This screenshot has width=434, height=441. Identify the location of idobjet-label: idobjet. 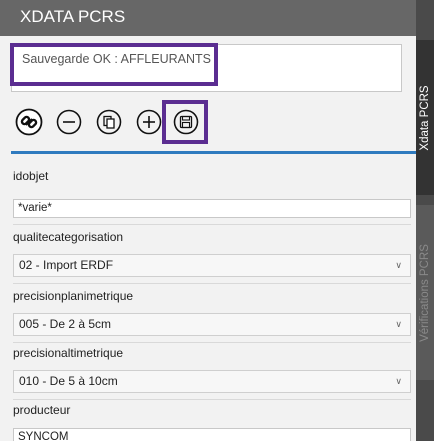
(31, 176).